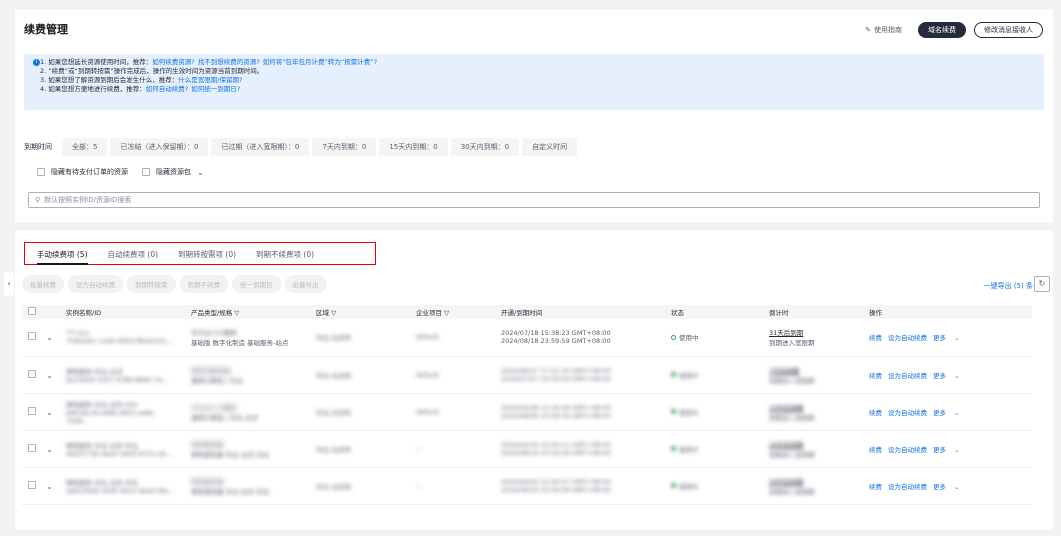  I want to click on batch-renew-button: 批量续费, so click(43, 284).